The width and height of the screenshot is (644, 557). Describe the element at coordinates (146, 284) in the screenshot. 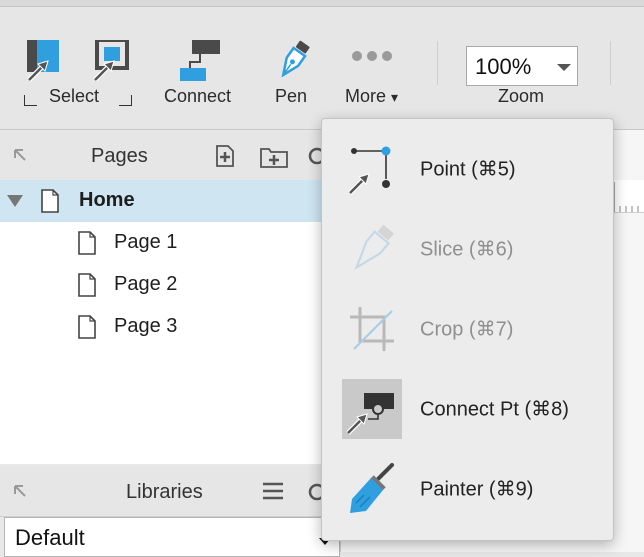

I see `page-row-label: Page 2` at that location.